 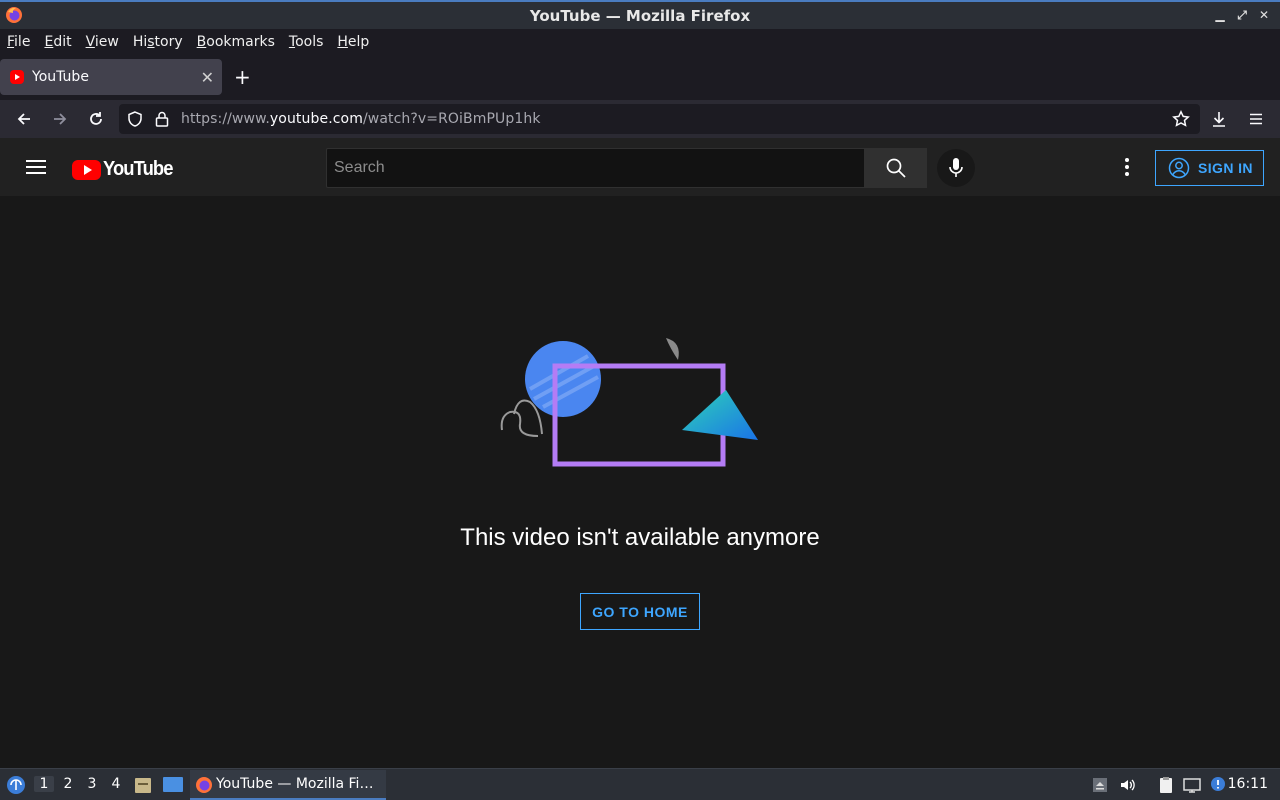 I want to click on menu-file: File, so click(x=18, y=42).